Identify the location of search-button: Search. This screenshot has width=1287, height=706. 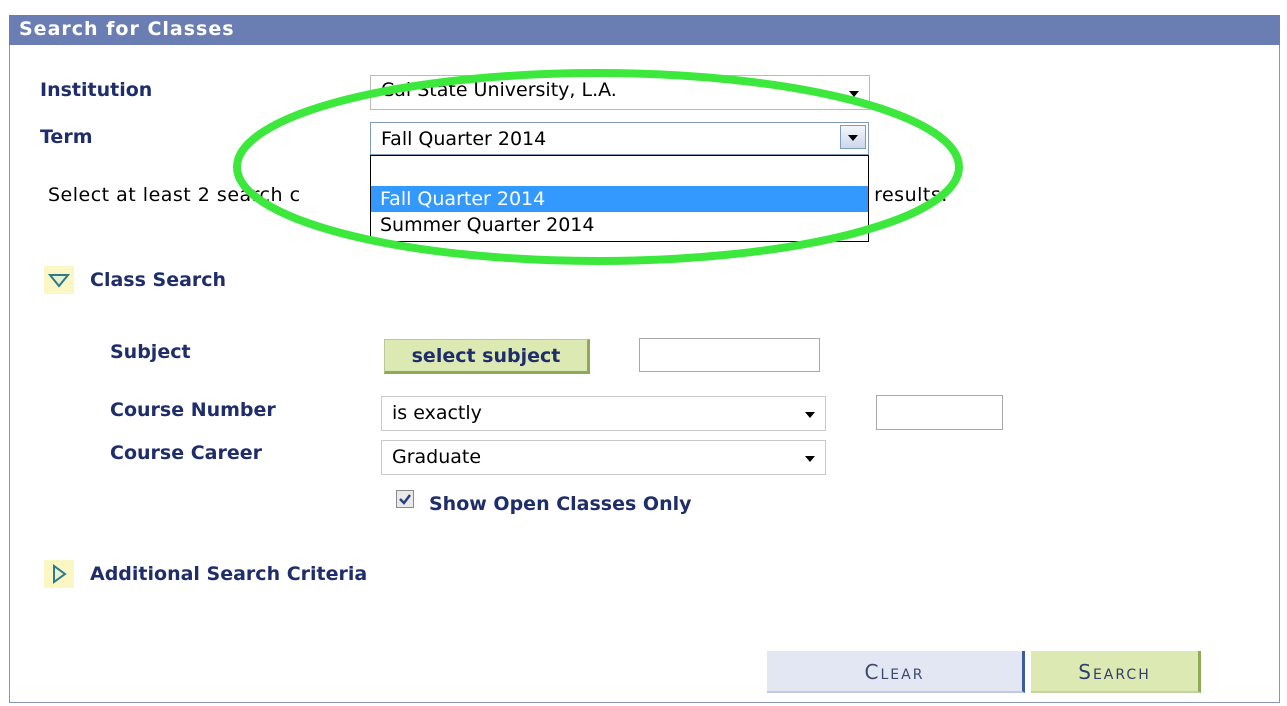
(1116, 672).